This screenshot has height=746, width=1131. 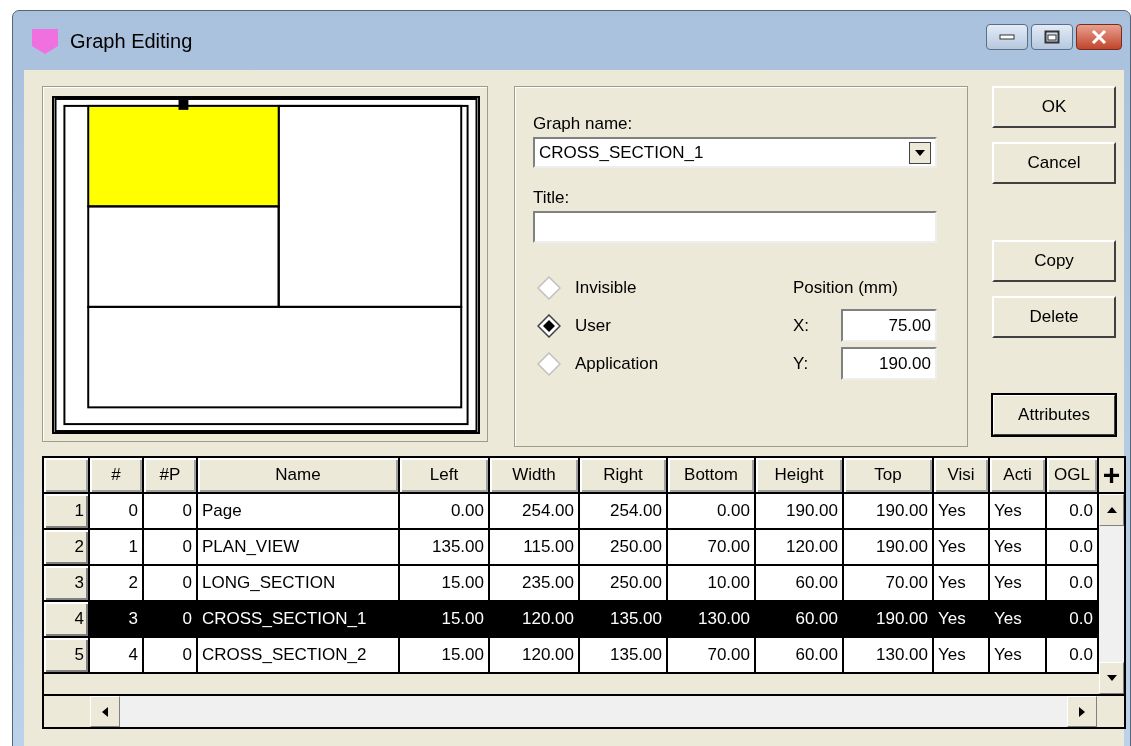 I want to click on graph-name-dropdown: CROSS_SECTION_1, so click(x=735, y=152).